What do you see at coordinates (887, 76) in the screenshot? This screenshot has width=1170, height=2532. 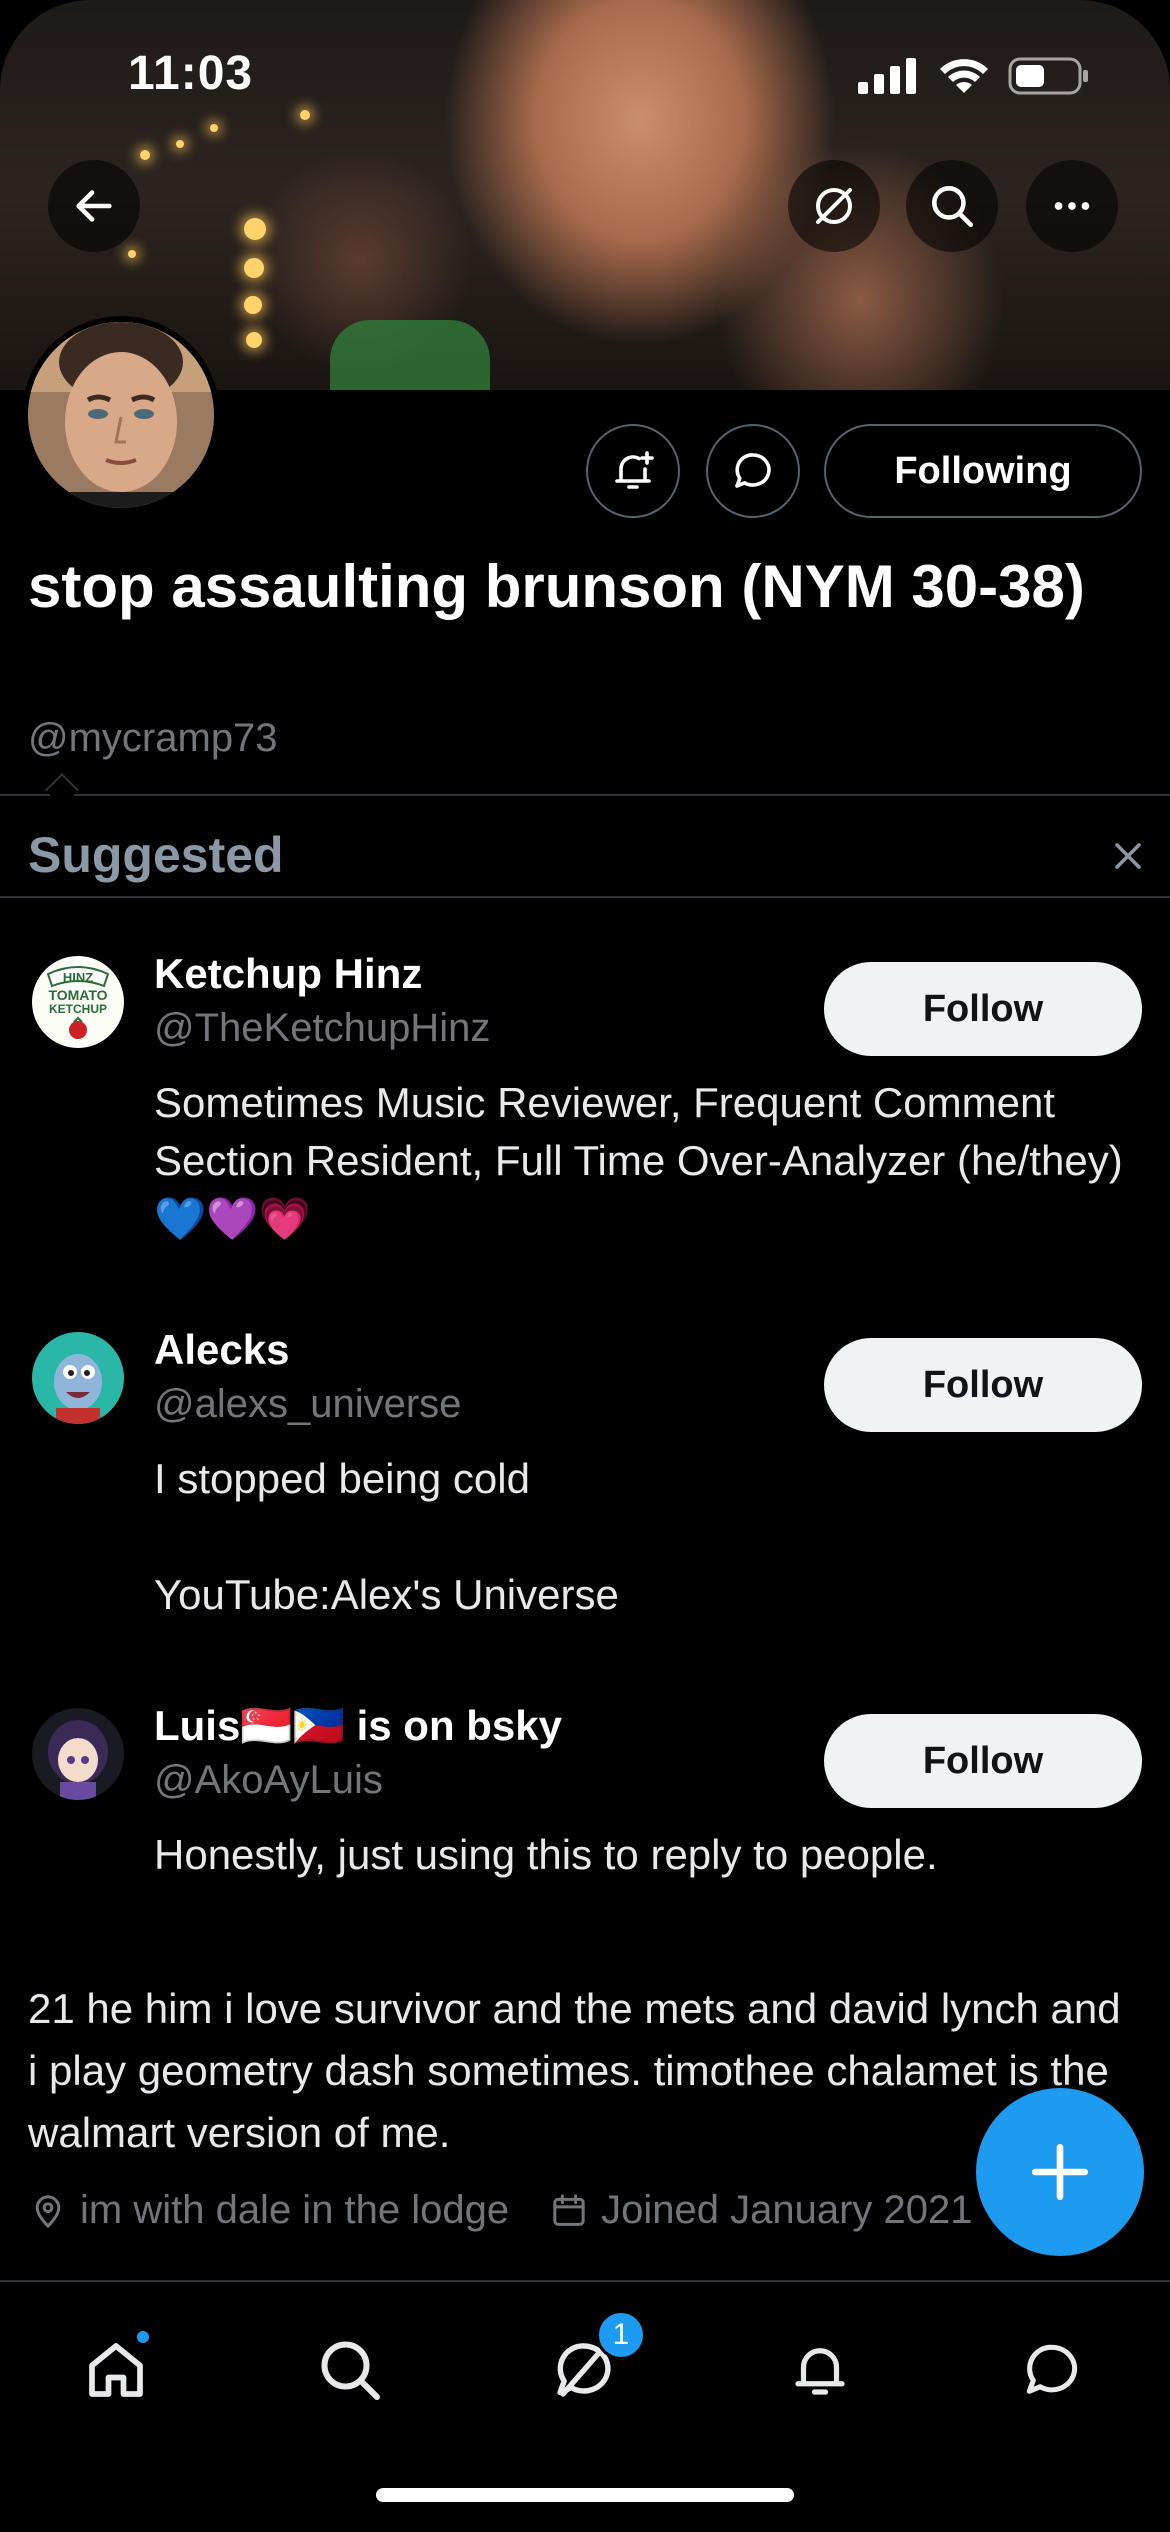 I see `cellular-signal-icon` at bounding box center [887, 76].